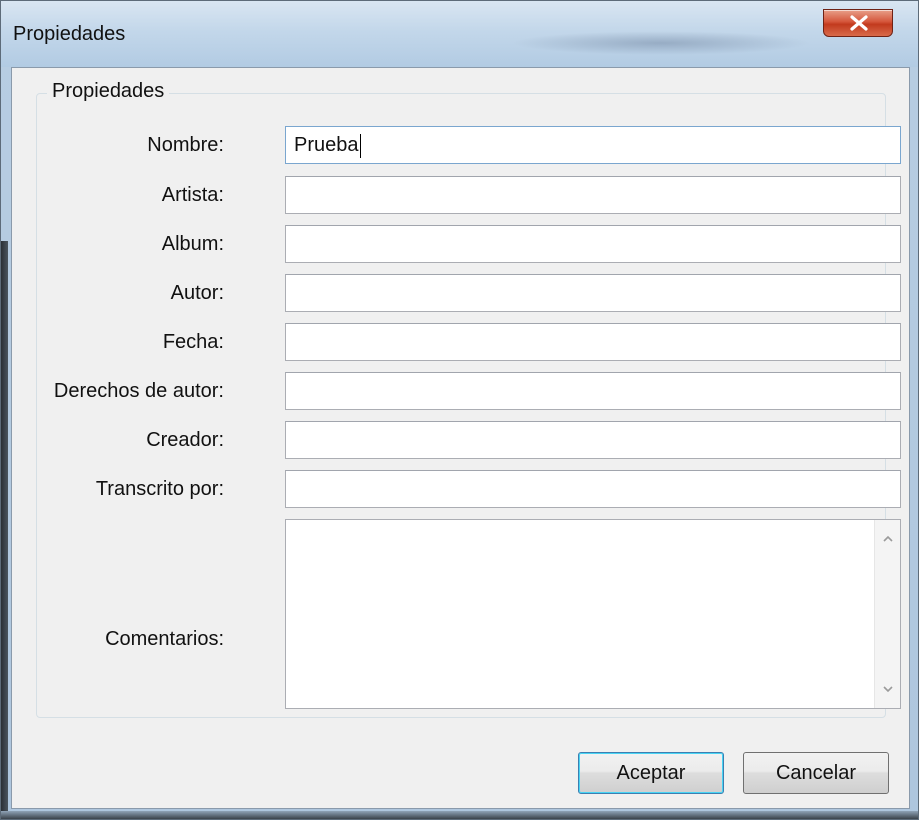 The height and width of the screenshot is (820, 919). I want to click on nombre-label: Nombre:, so click(185, 145).